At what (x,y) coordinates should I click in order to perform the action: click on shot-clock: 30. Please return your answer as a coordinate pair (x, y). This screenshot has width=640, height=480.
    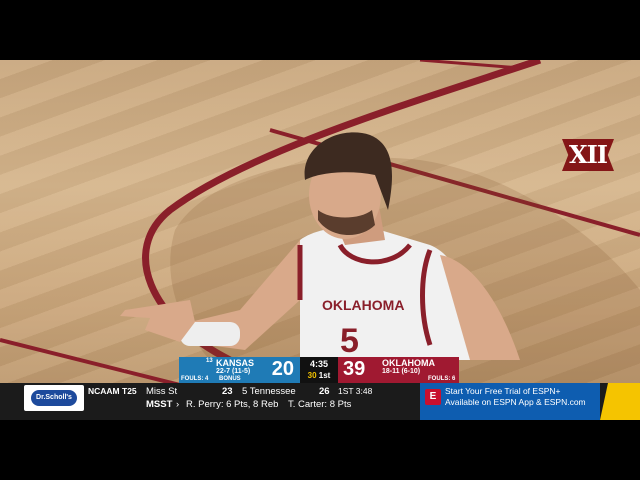
    Looking at the image, I should click on (312, 375).